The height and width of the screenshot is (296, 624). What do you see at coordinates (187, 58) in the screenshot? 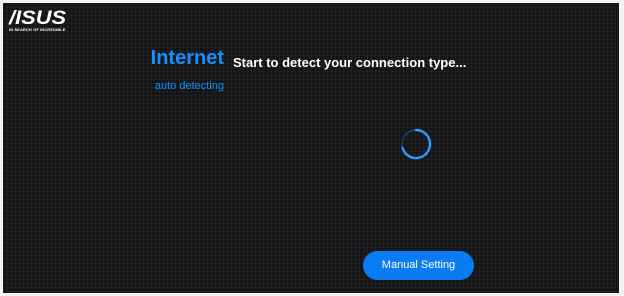
I see `section-title: Internet` at bounding box center [187, 58].